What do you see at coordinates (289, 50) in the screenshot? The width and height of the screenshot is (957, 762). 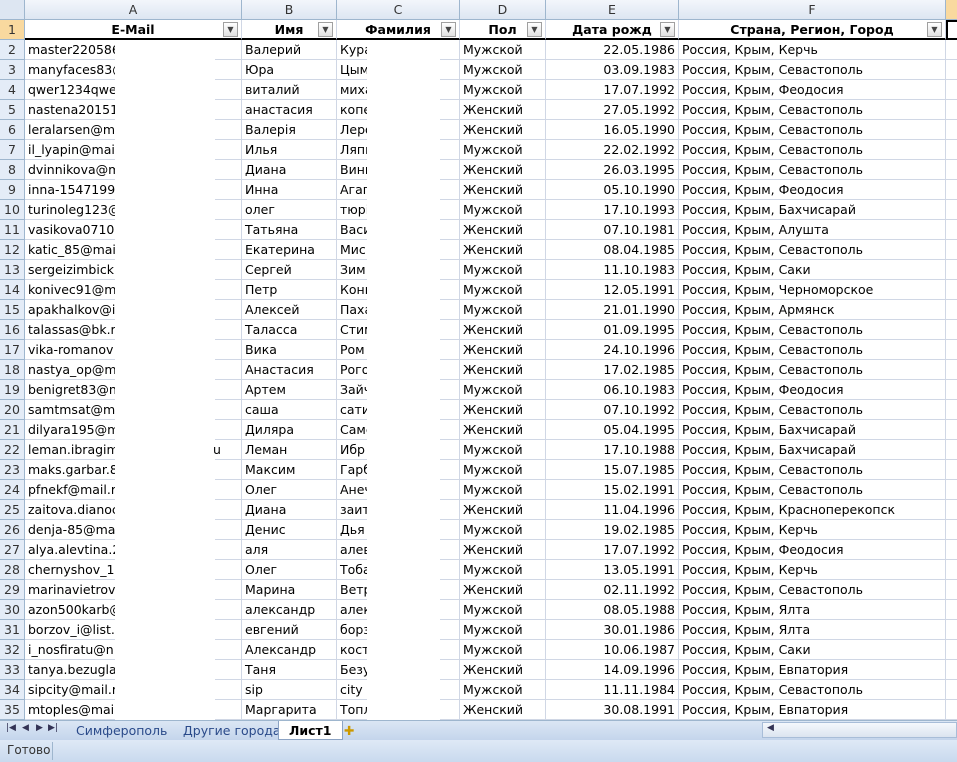 I see `name-cell: Валерий` at bounding box center [289, 50].